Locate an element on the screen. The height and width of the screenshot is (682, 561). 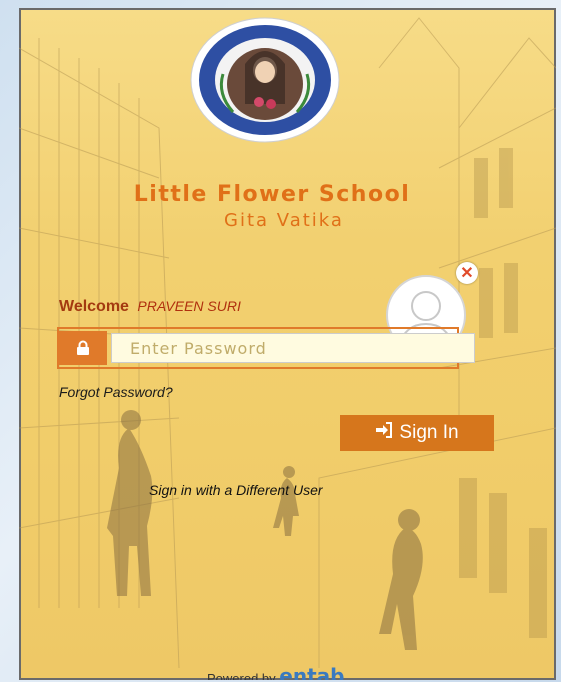
welcome-message: Welcome PRAVEEN SURI is located at coordinates (150, 307).